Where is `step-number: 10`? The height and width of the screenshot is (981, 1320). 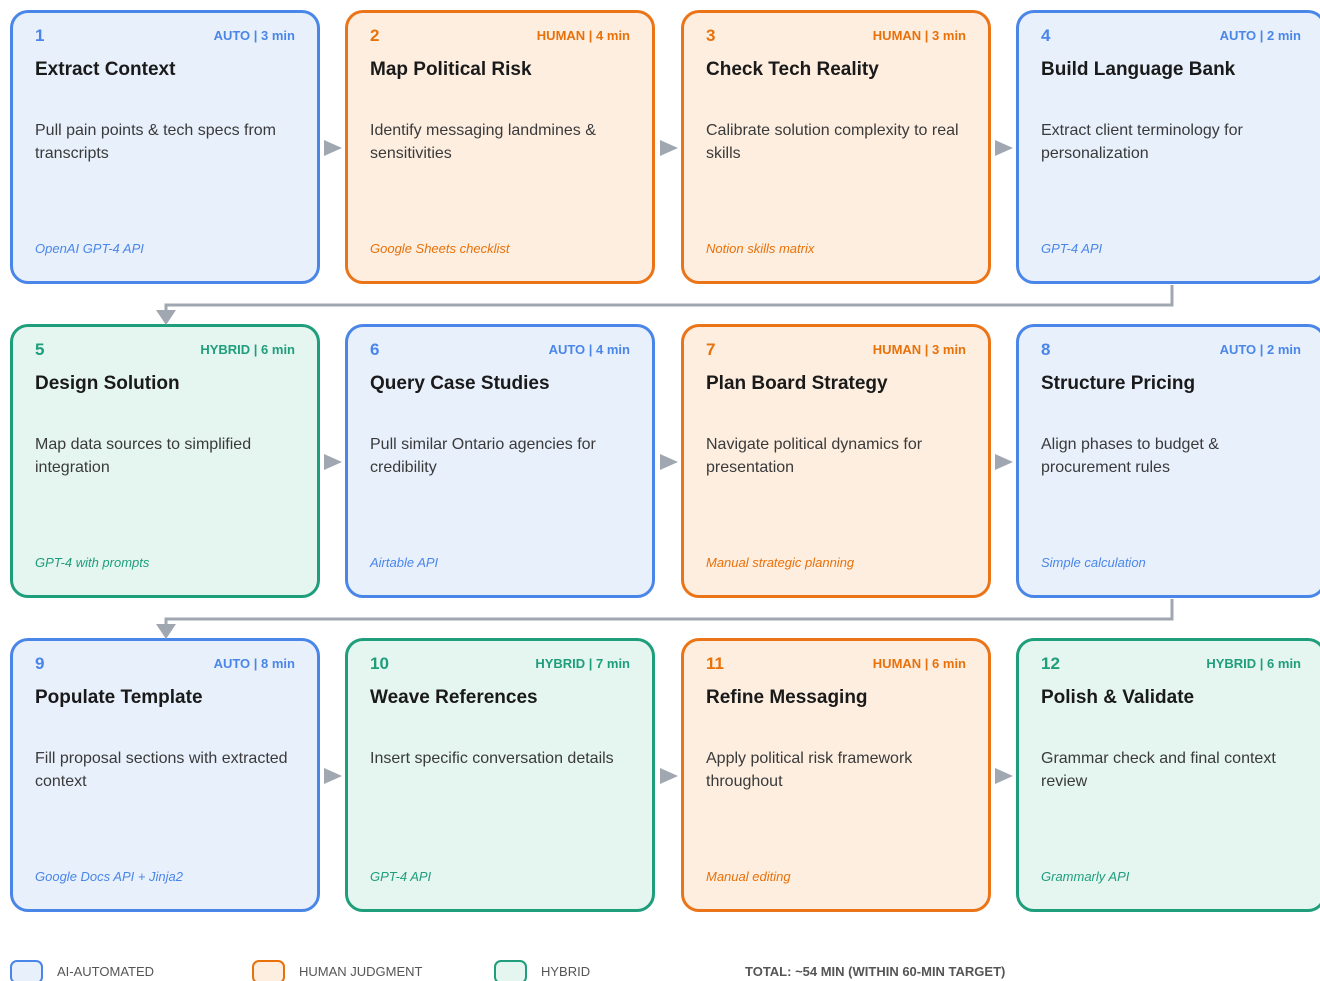 step-number: 10 is located at coordinates (379, 663).